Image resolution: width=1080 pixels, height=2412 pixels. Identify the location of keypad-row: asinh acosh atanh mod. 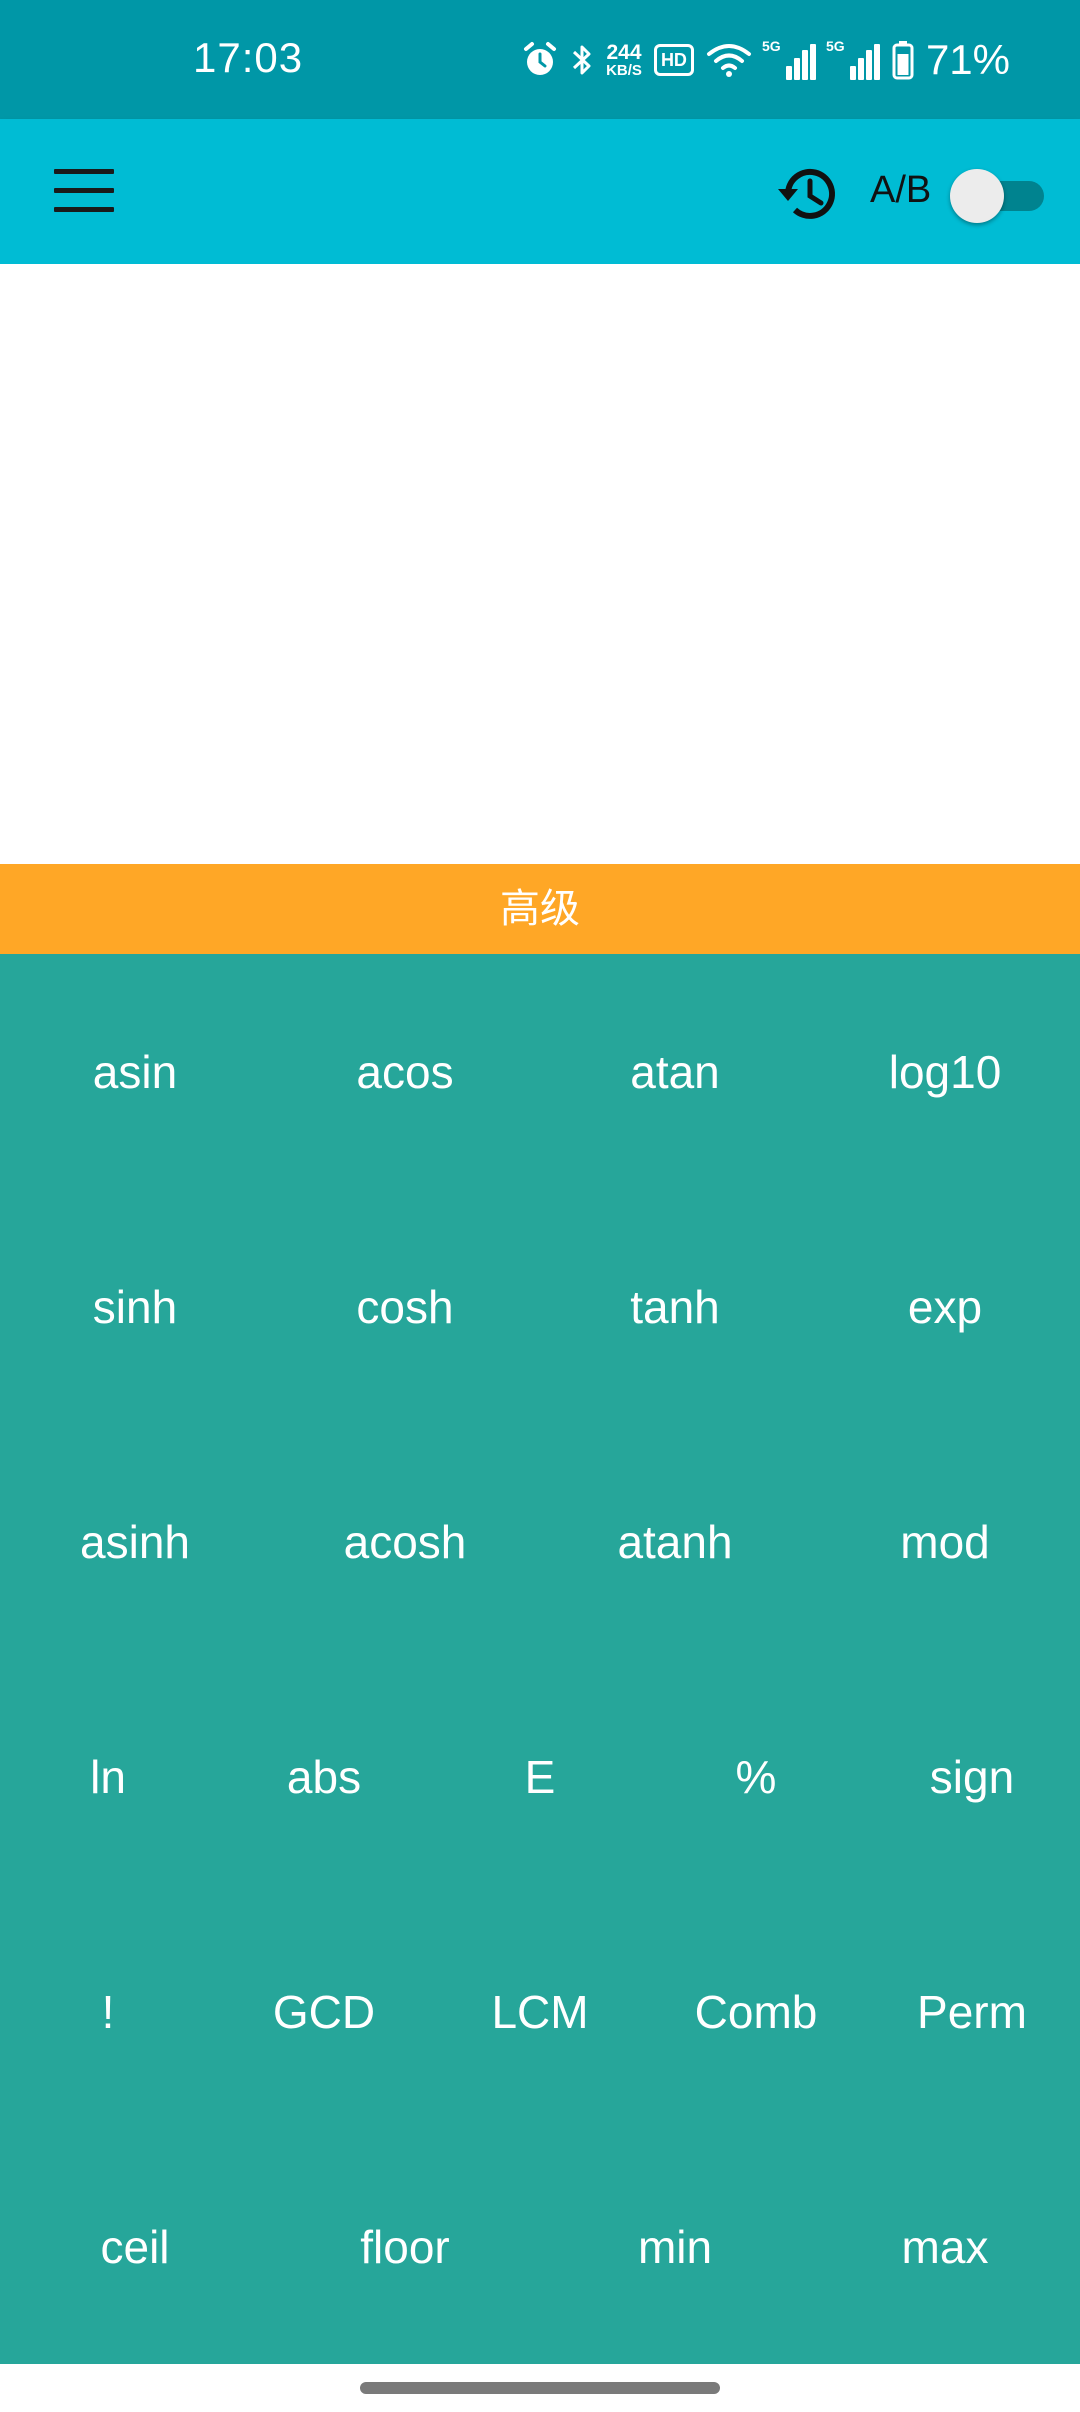
(540, 1541).